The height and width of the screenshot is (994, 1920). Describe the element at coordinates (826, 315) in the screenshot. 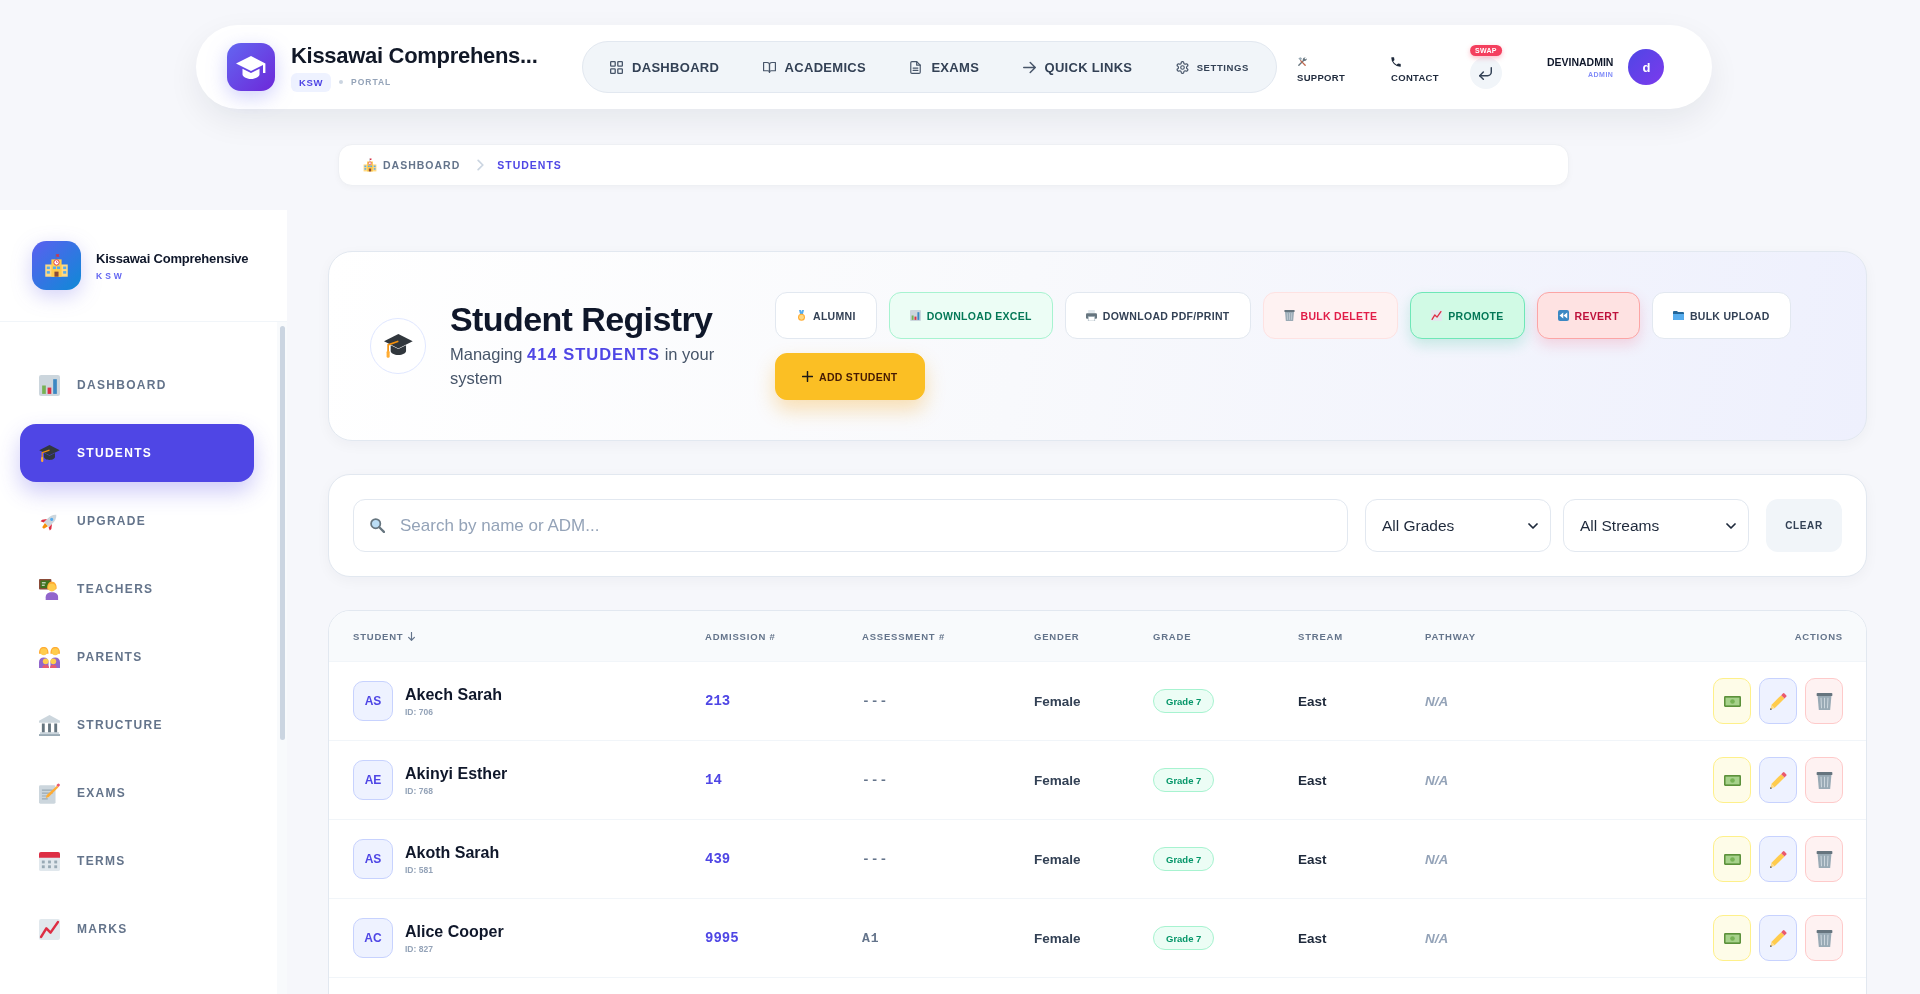

I see `action-button: ALUMNI` at that location.